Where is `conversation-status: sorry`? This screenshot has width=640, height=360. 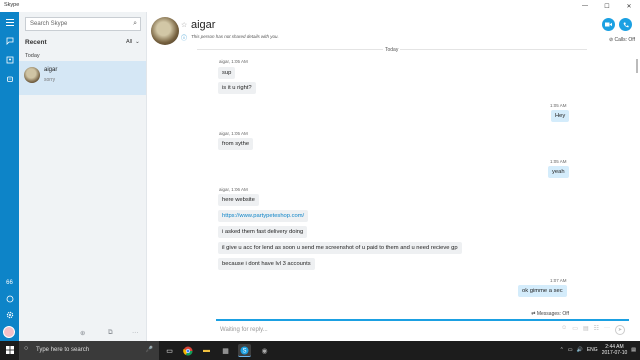 conversation-status: sorry is located at coordinates (50, 80).